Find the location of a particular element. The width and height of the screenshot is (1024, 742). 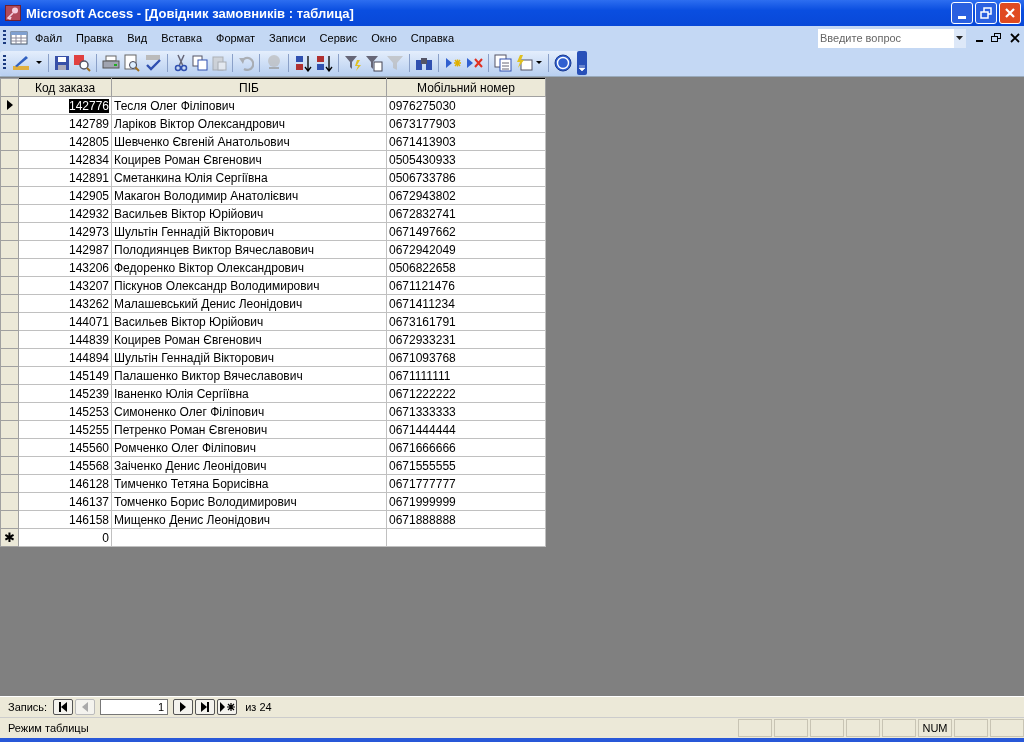

filter-icon is located at coordinates (353, 63).